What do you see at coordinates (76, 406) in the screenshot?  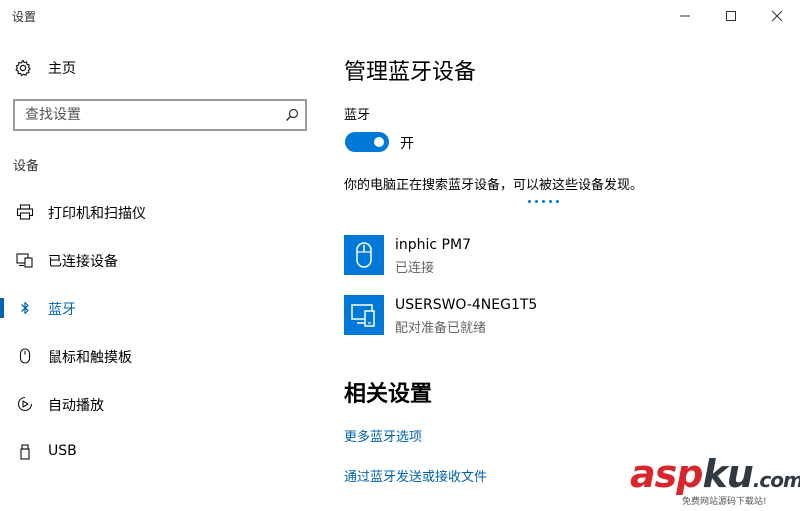 I see `sidebar-item-label: 自动播放` at bounding box center [76, 406].